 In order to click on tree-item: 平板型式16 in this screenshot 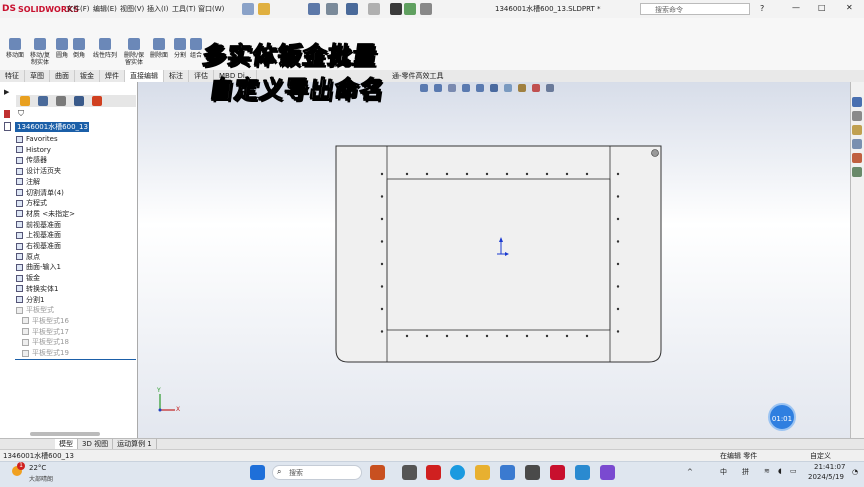, I will do `click(45, 321)`.